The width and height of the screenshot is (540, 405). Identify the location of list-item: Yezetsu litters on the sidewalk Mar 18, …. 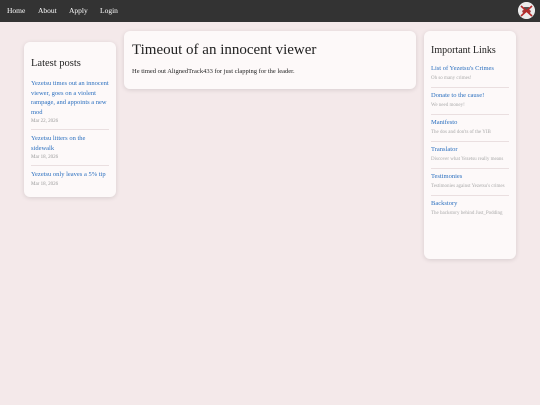
(70, 148).